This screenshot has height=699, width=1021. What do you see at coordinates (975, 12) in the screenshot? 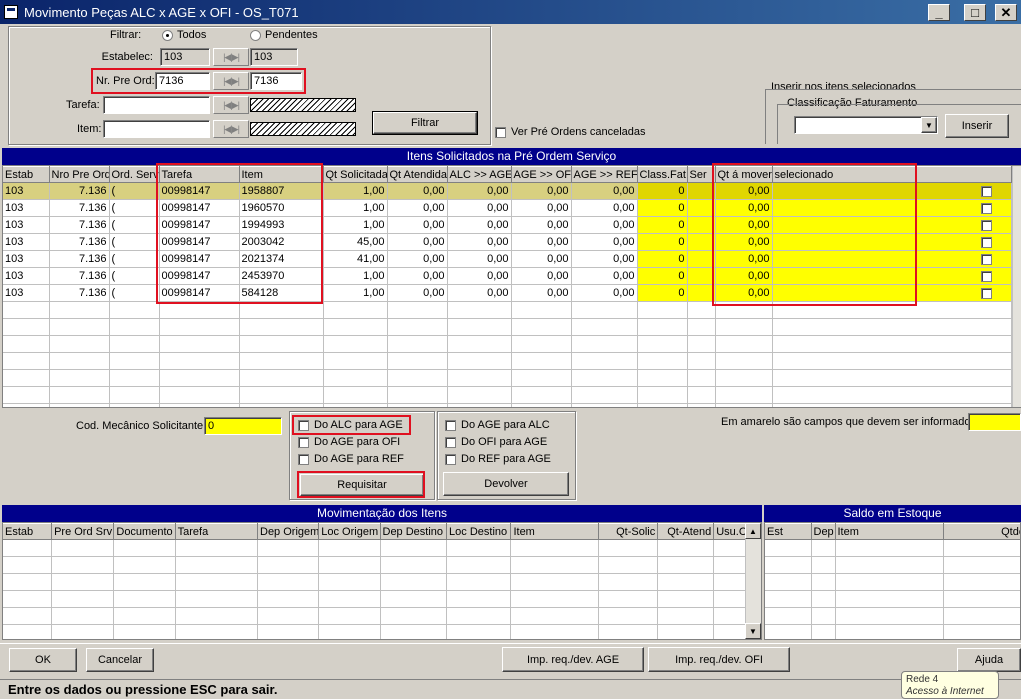
I see `maximize-button: □` at bounding box center [975, 12].